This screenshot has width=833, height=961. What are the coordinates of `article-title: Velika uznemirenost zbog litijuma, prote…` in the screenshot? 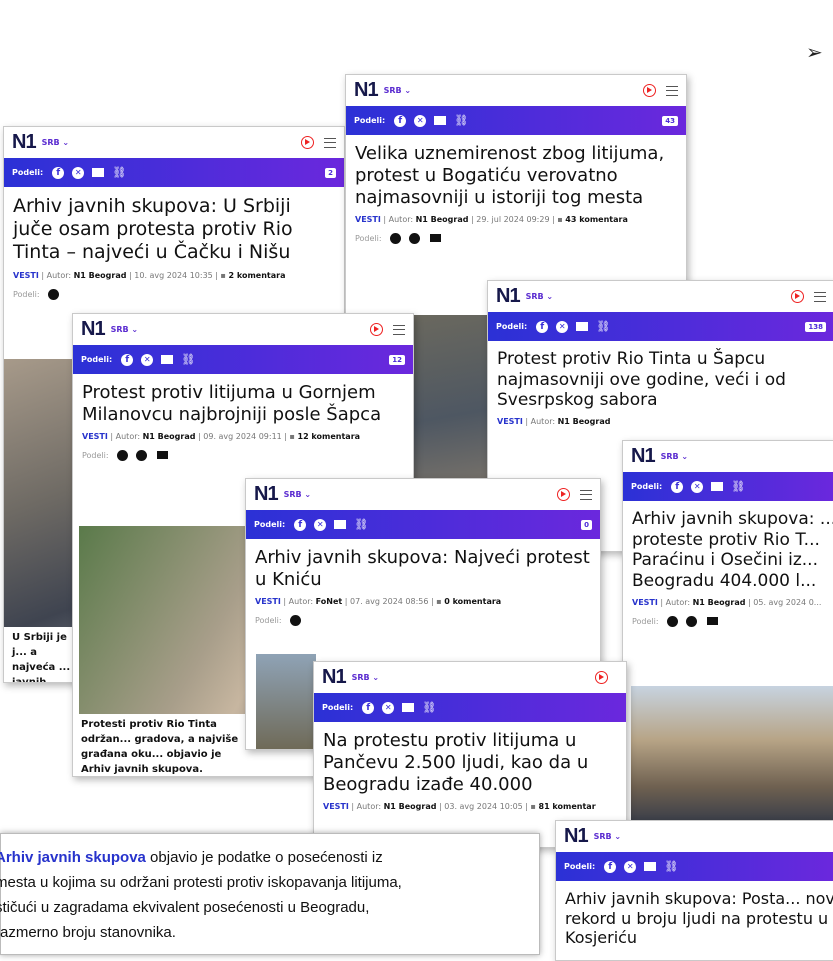 It's located at (516, 172).